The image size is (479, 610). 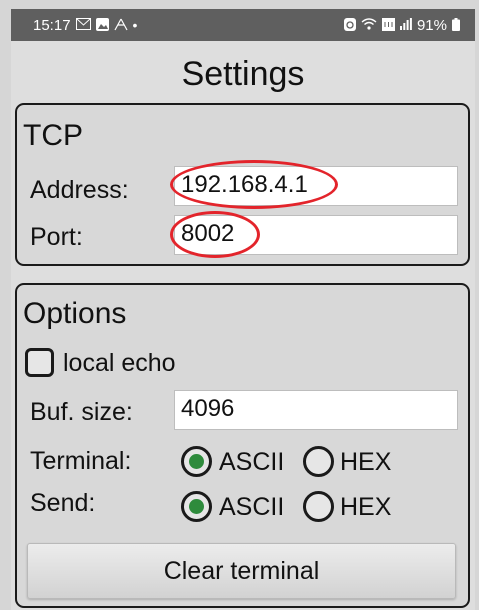 What do you see at coordinates (81, 412) in the screenshot?
I see `buf-size-label: Buf. size:` at bounding box center [81, 412].